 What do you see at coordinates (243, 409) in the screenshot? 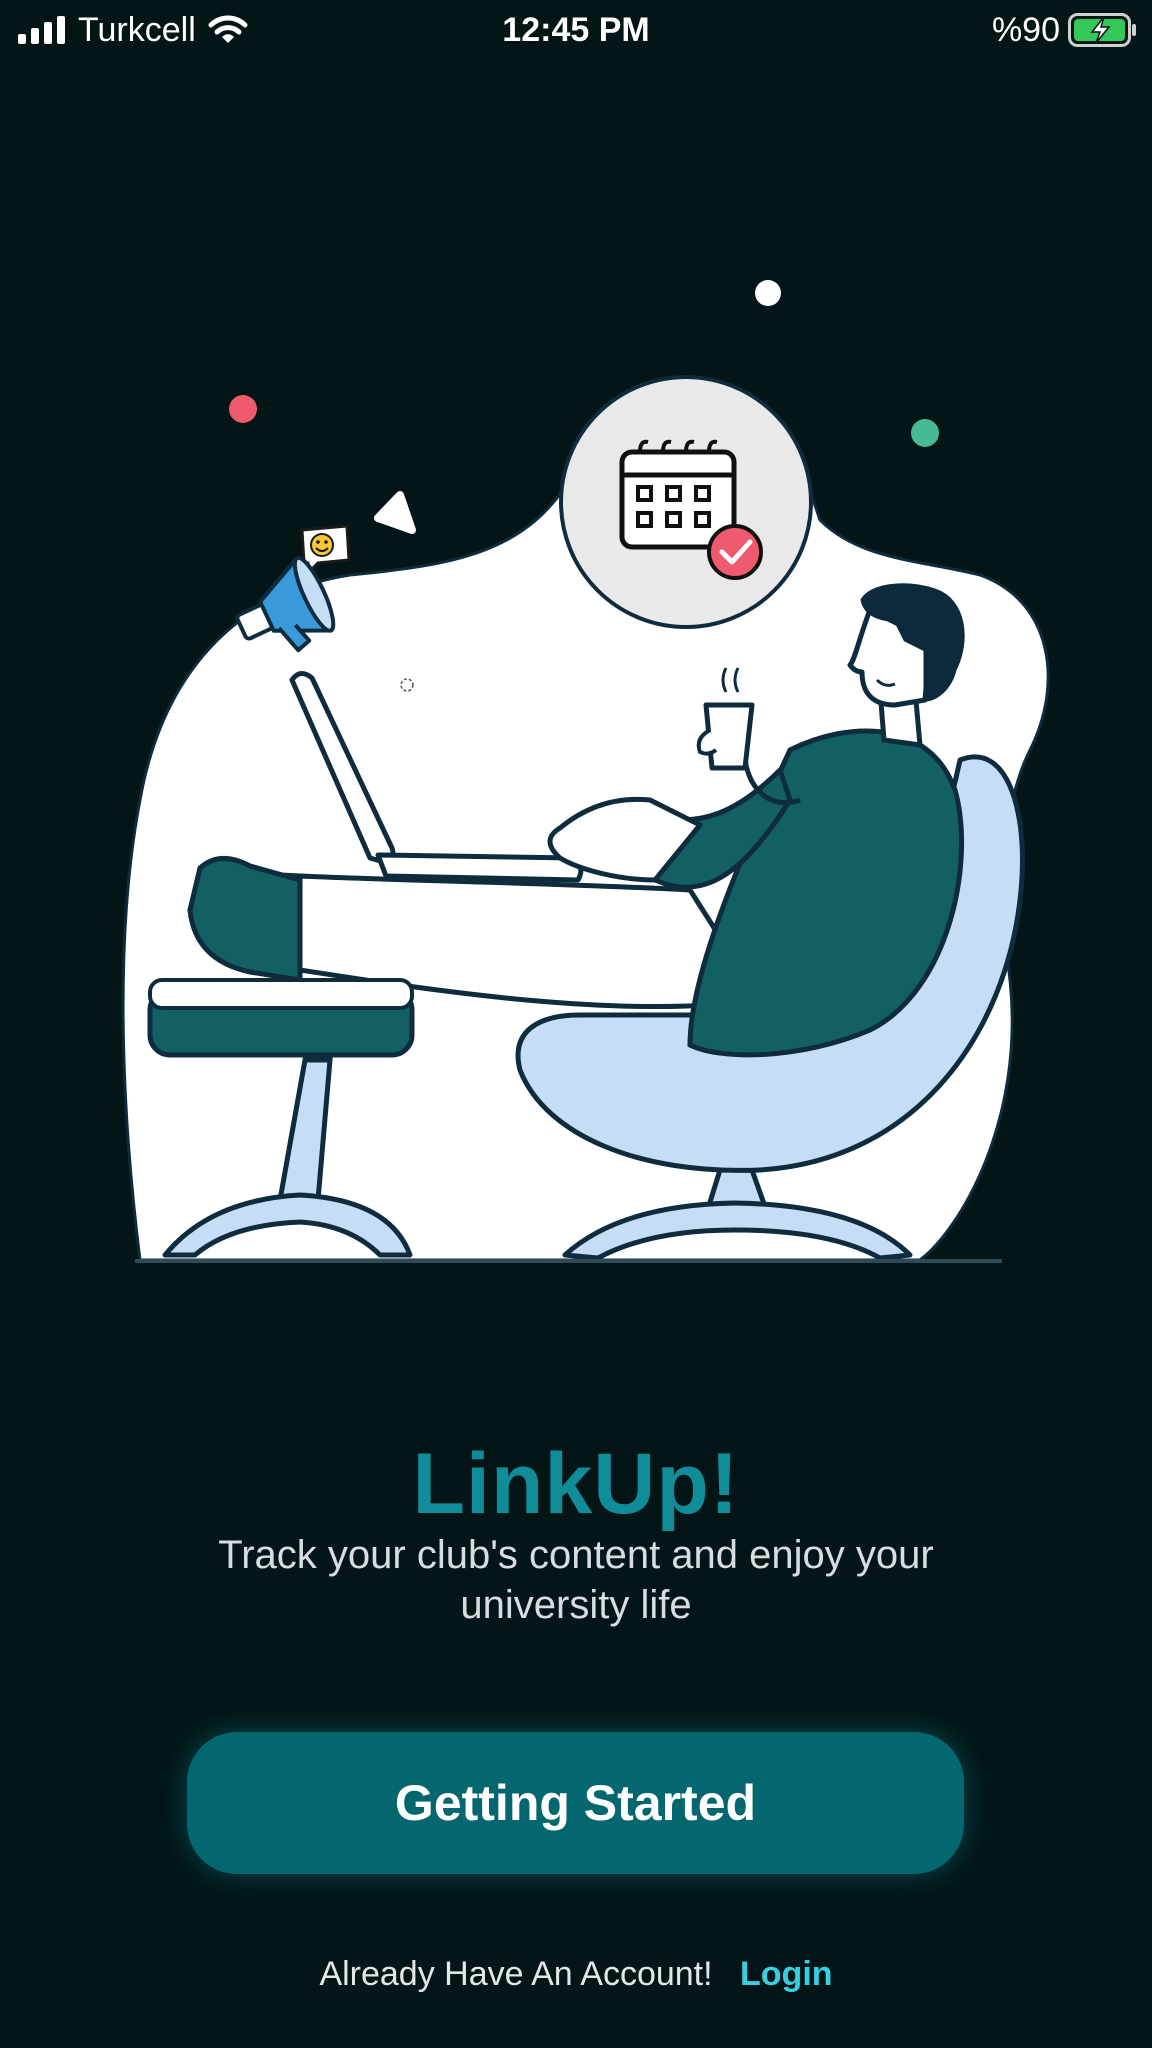
I see `red-dot` at bounding box center [243, 409].